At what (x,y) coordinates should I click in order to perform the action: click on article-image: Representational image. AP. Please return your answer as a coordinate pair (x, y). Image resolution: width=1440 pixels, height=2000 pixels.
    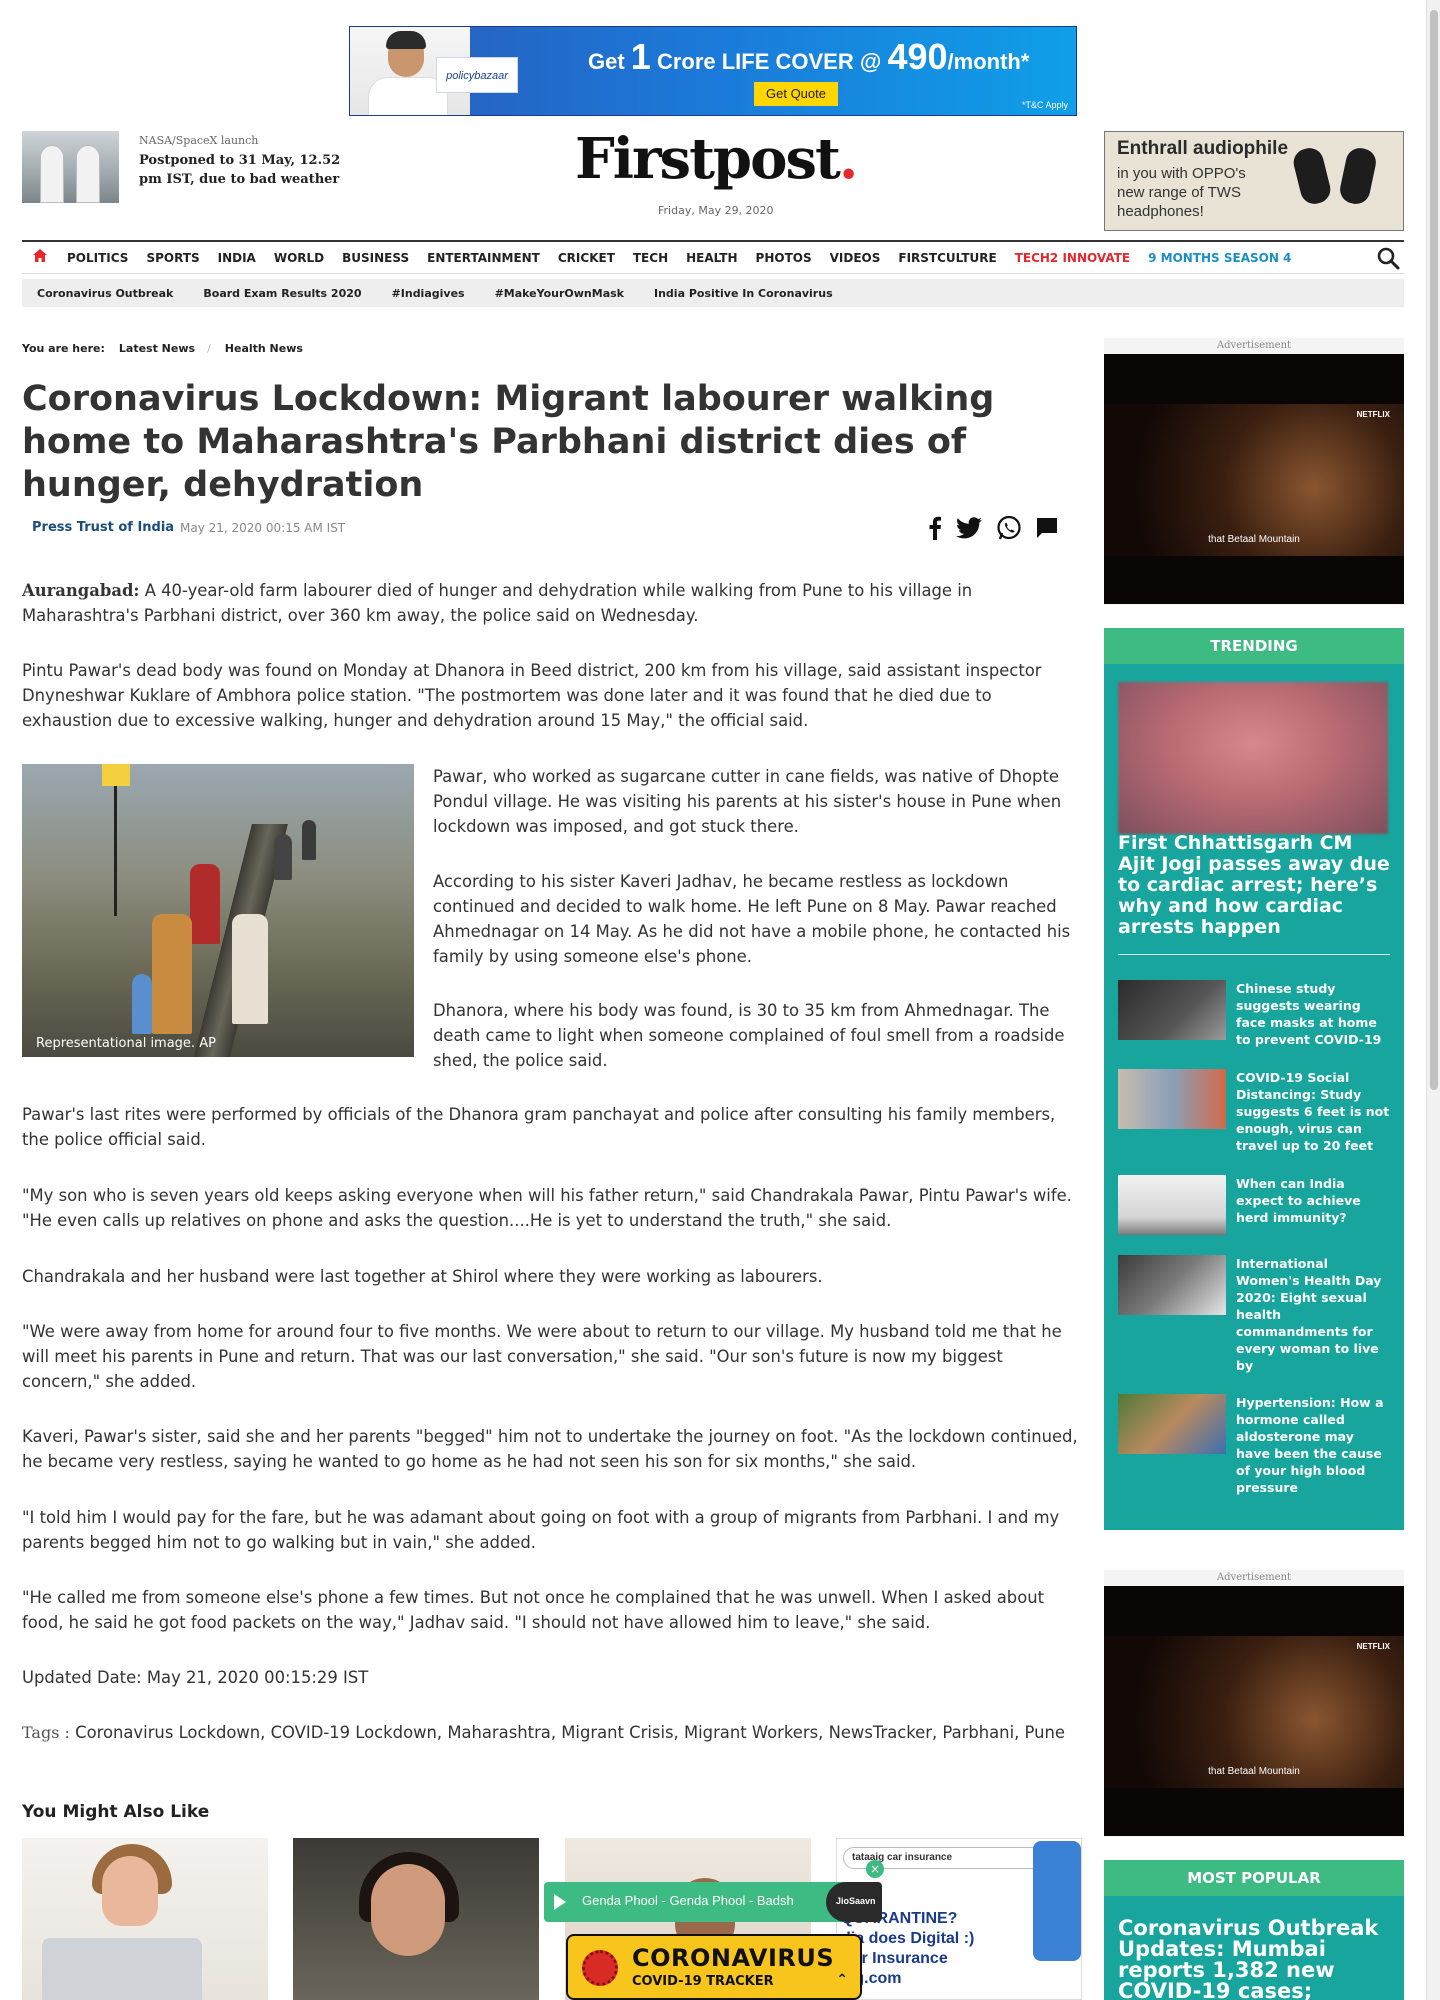
    Looking at the image, I should click on (218, 910).